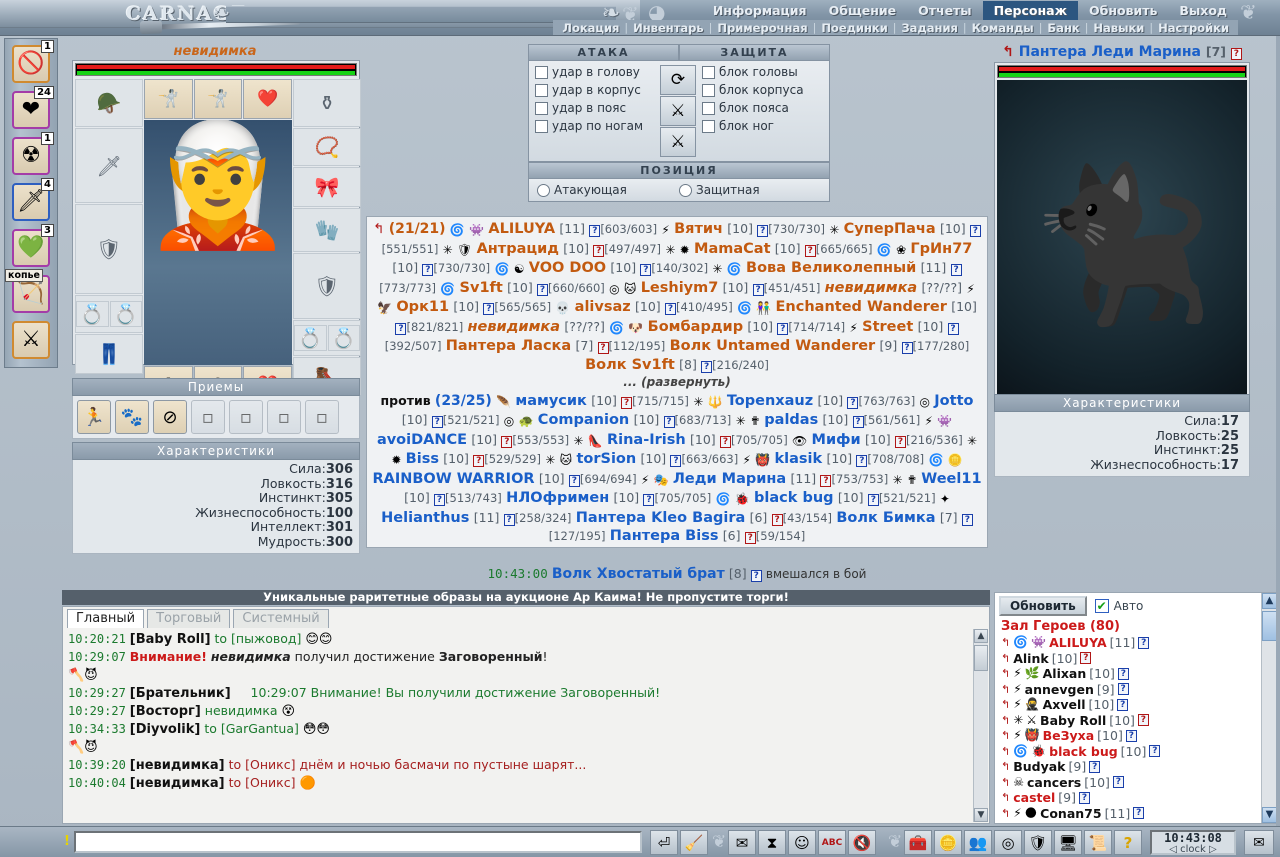 This screenshot has width=1280, height=857. What do you see at coordinates (885, 518) in the screenshot?
I see `participant-name: Волк Бимка` at bounding box center [885, 518].